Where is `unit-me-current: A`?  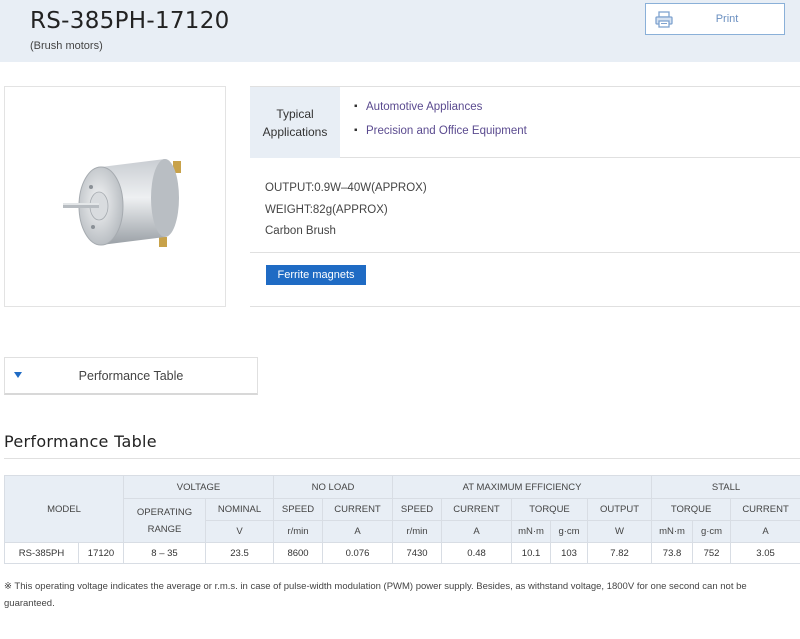 unit-me-current: A is located at coordinates (477, 531).